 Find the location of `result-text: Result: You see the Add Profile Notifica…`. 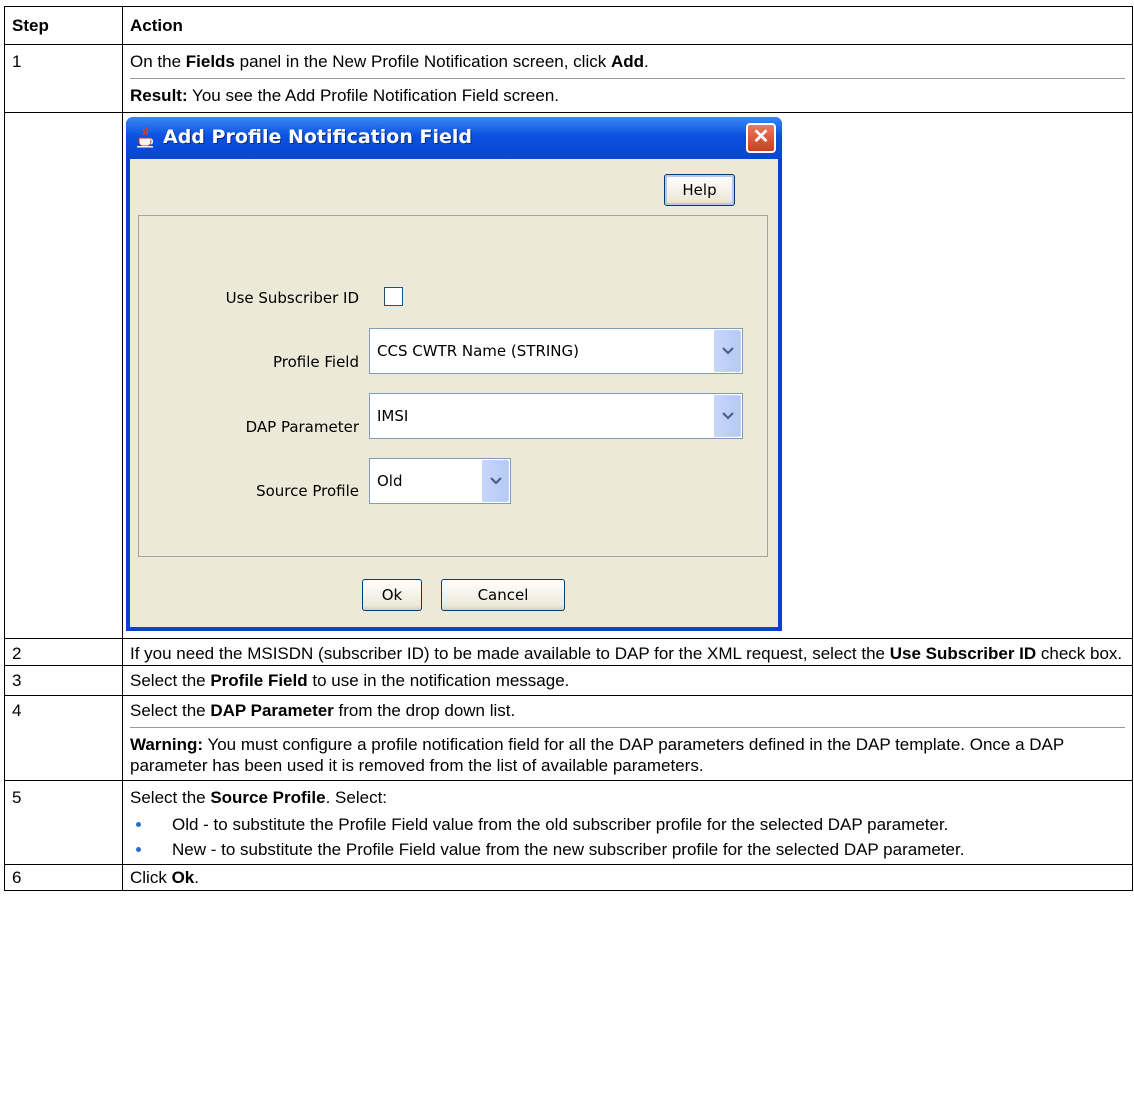

result-text: Result: You see the Add Profile Notifica… is located at coordinates (627, 95).